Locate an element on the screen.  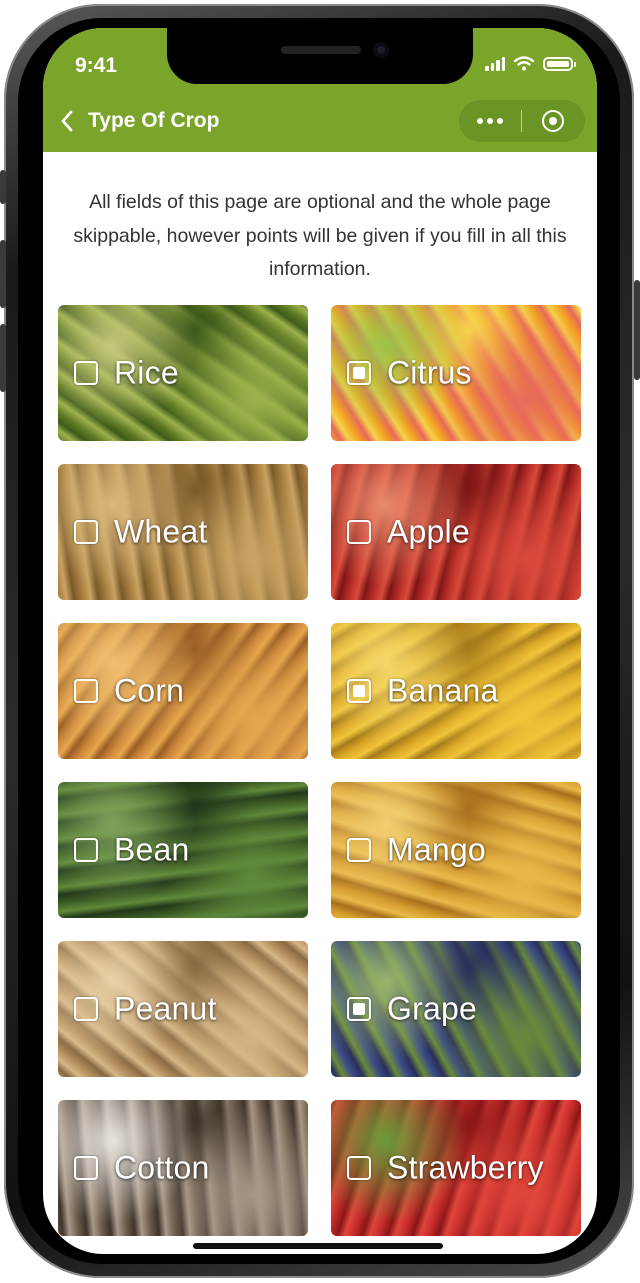
crop-option-apple: Apple is located at coordinates (456, 532).